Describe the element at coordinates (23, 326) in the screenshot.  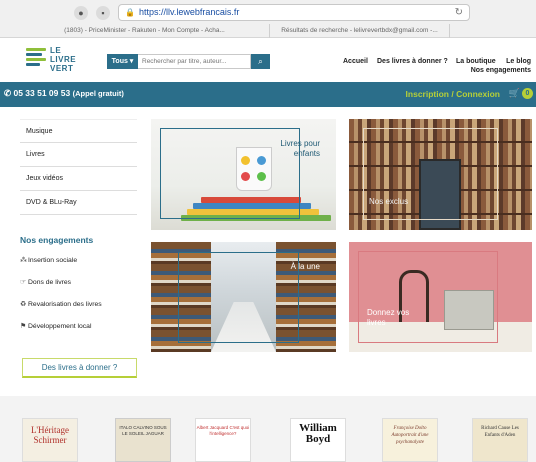
I see `map-pin-icon: ⚑` at that location.